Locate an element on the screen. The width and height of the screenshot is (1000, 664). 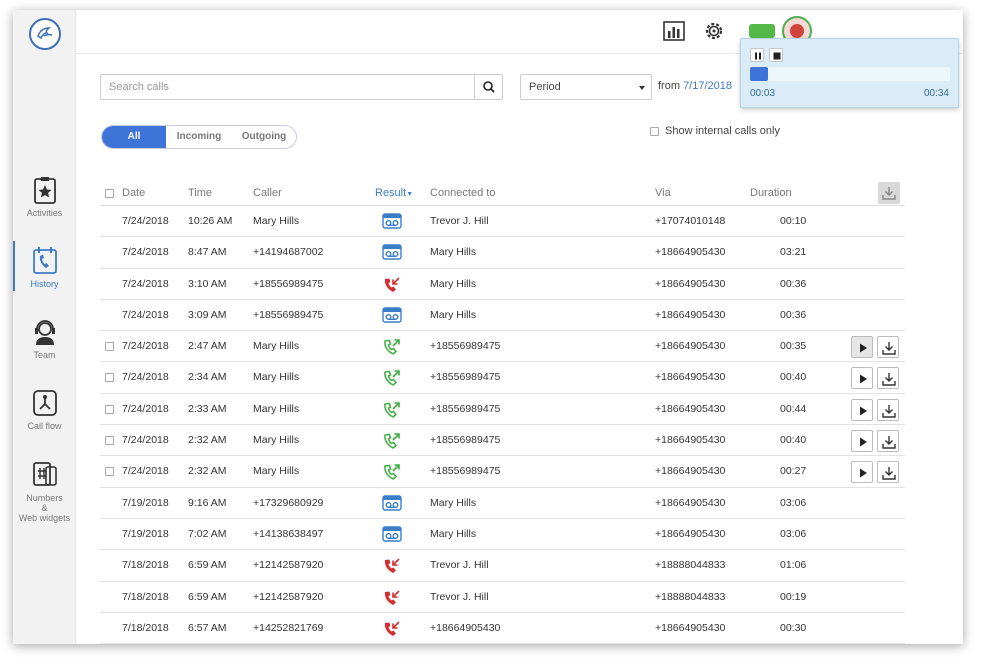
column-time: Time is located at coordinates (200, 193).